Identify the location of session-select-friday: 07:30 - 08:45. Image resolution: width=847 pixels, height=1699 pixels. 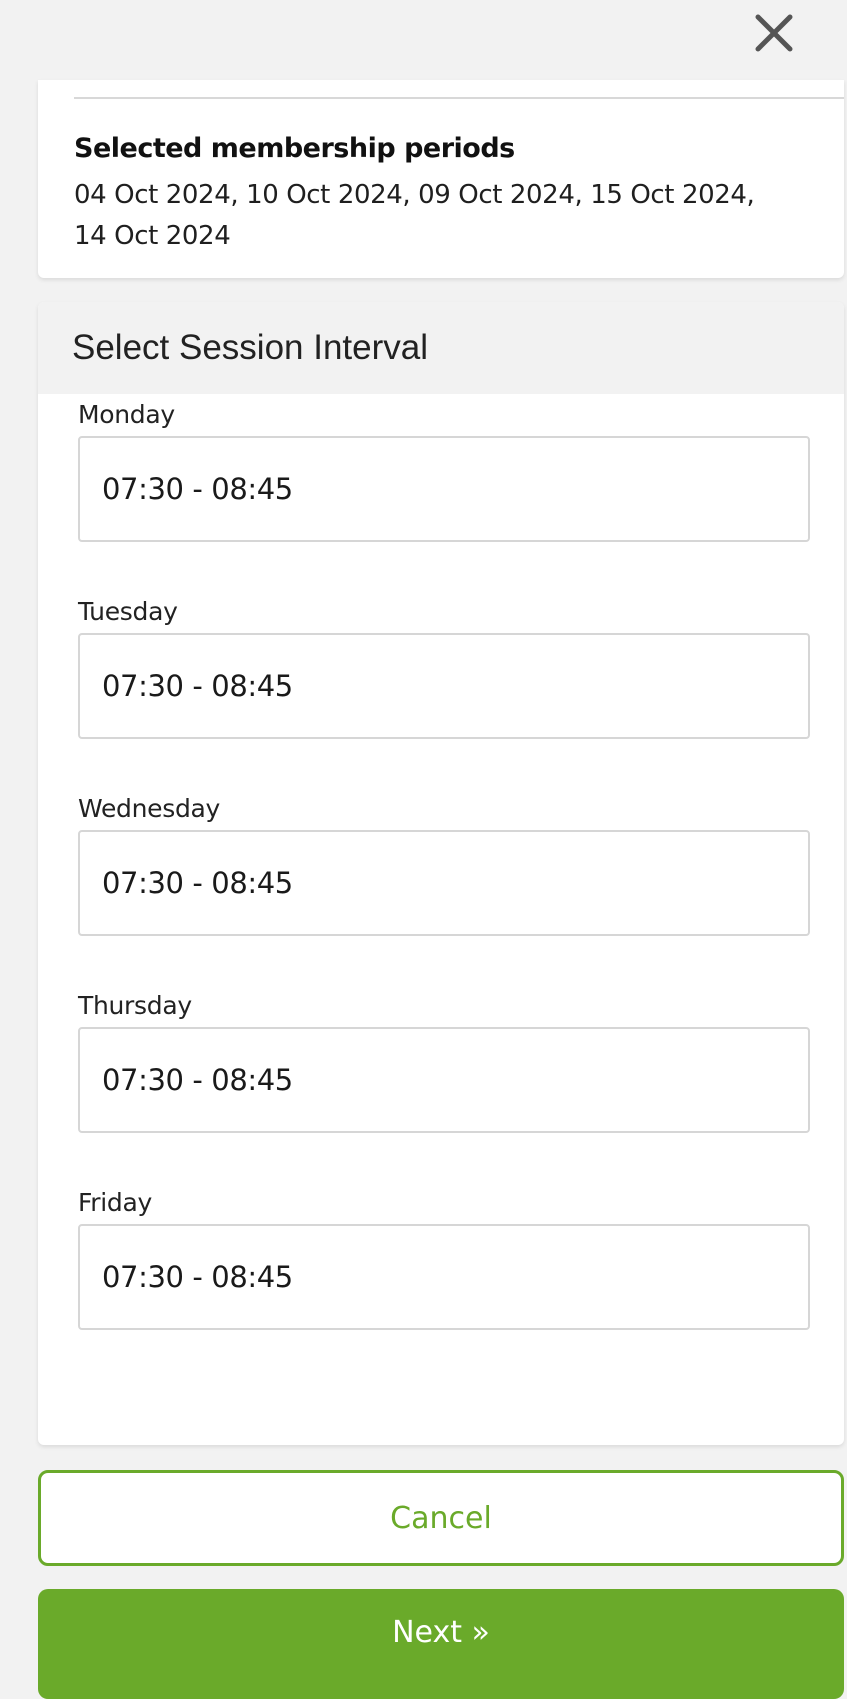
(444, 1277).